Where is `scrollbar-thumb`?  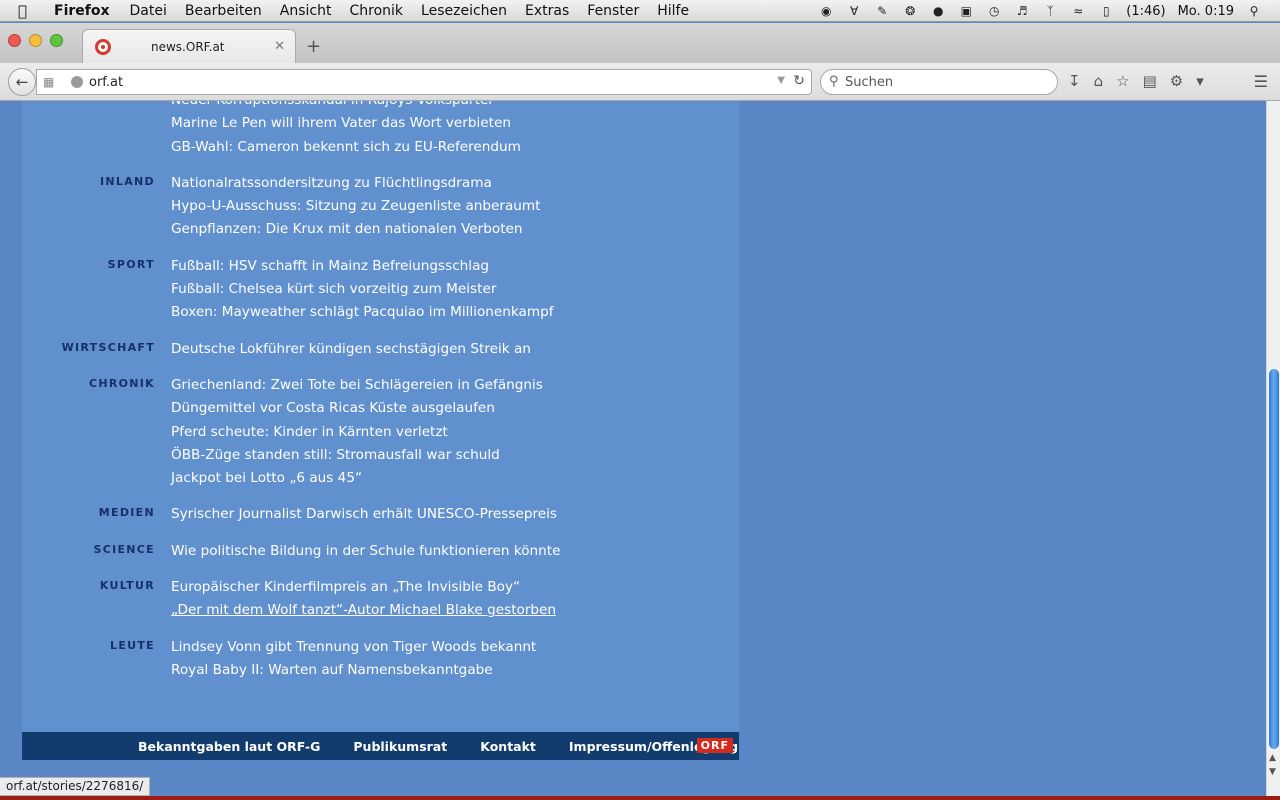 scrollbar-thumb is located at coordinates (1274, 559).